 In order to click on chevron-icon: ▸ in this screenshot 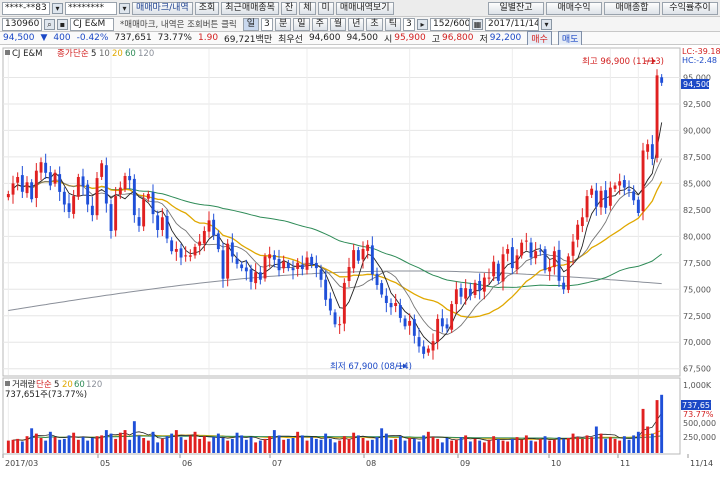, I will do `click(422, 24)`.